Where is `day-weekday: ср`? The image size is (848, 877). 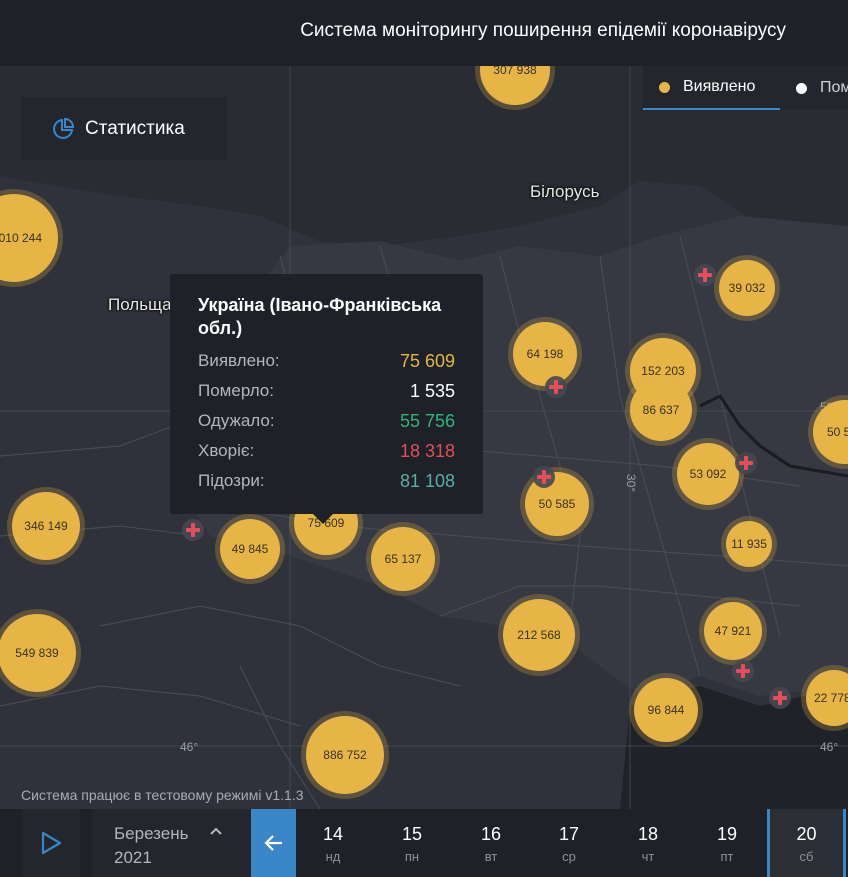
day-weekday: ср is located at coordinates (569, 856).